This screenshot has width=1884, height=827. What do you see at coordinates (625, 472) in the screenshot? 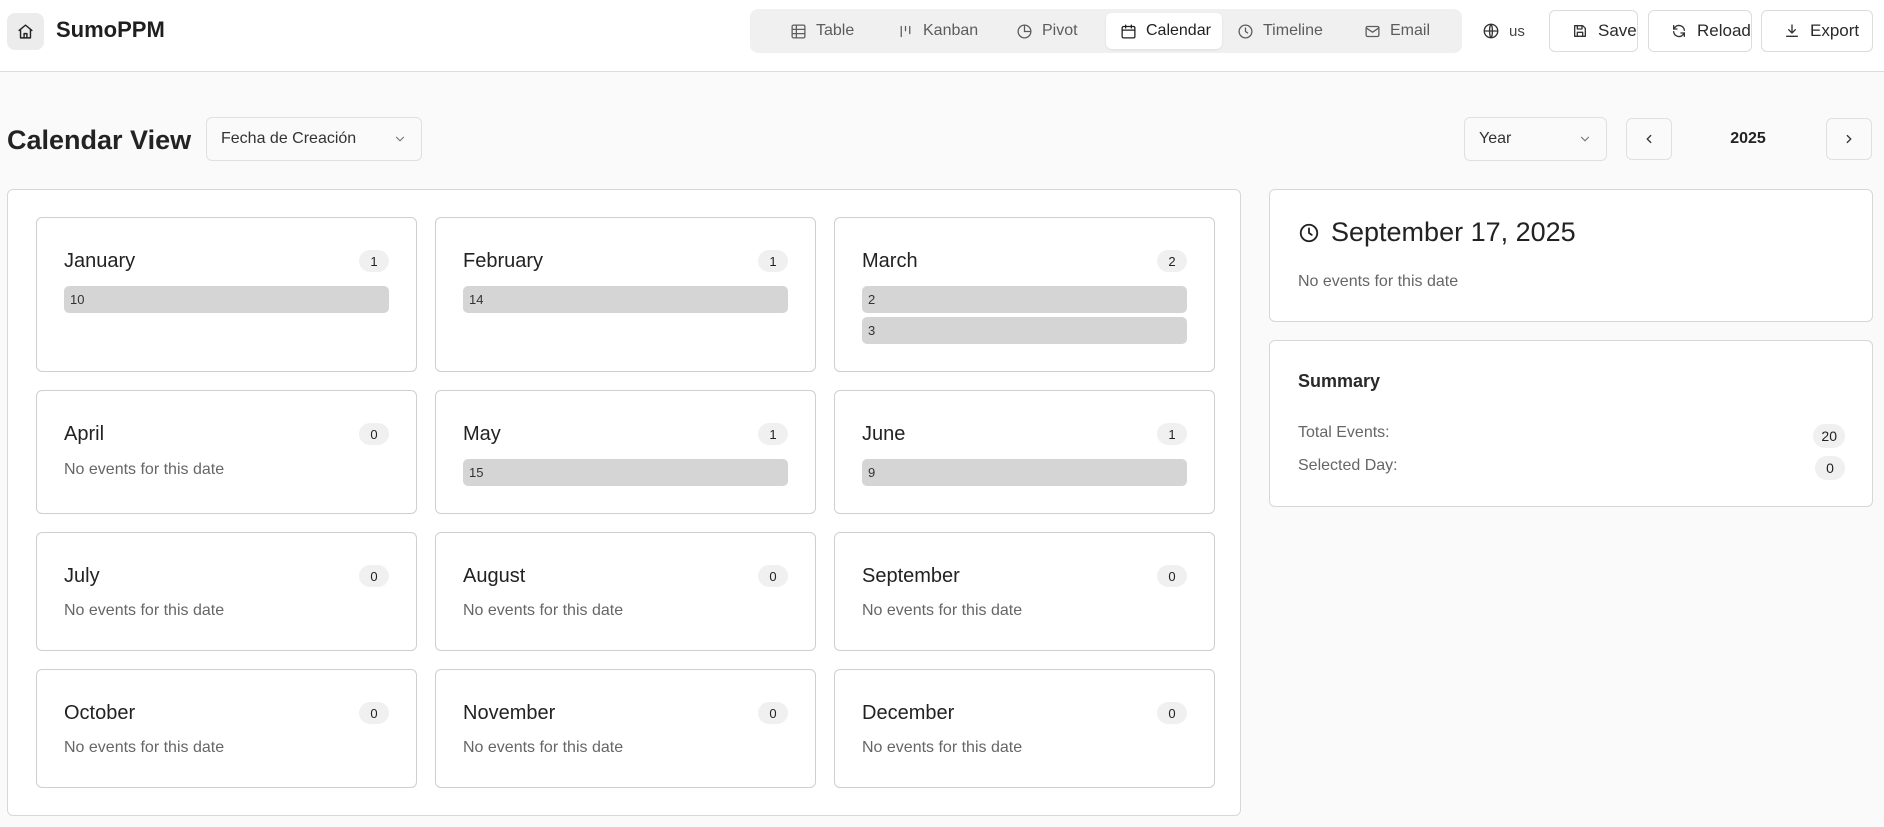
I see `event-chip: 15` at bounding box center [625, 472].